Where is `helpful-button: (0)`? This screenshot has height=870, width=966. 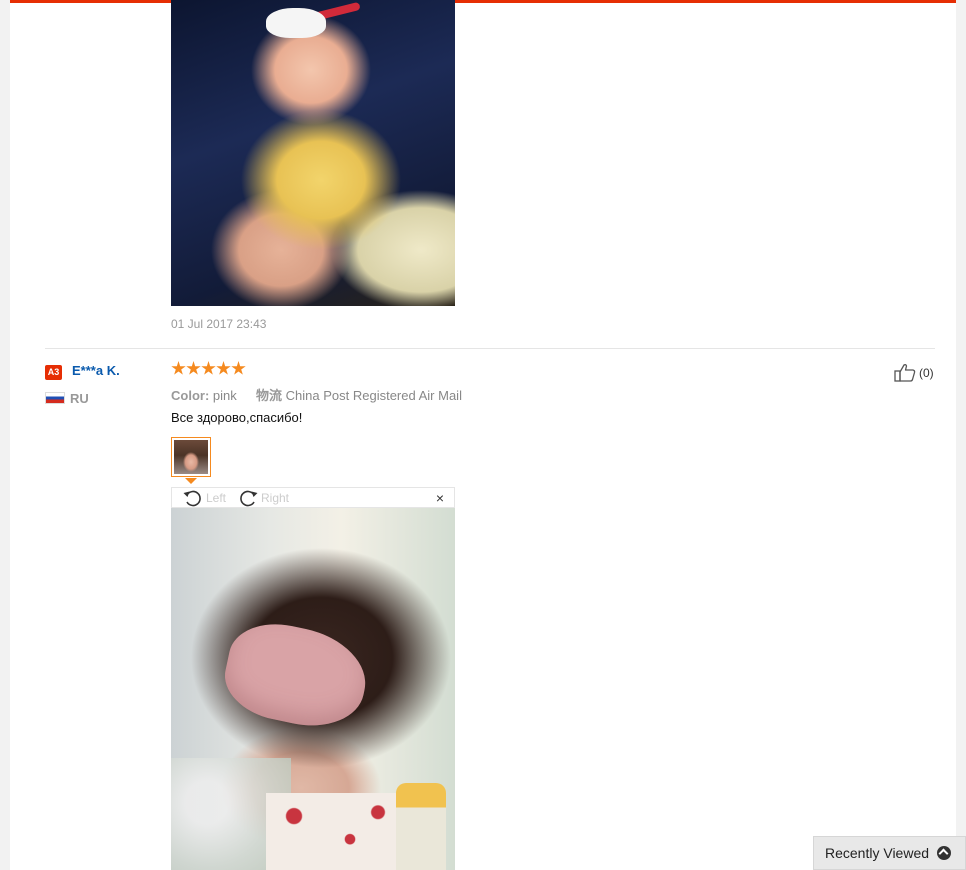
helpful-button: (0) is located at coordinates (914, 372).